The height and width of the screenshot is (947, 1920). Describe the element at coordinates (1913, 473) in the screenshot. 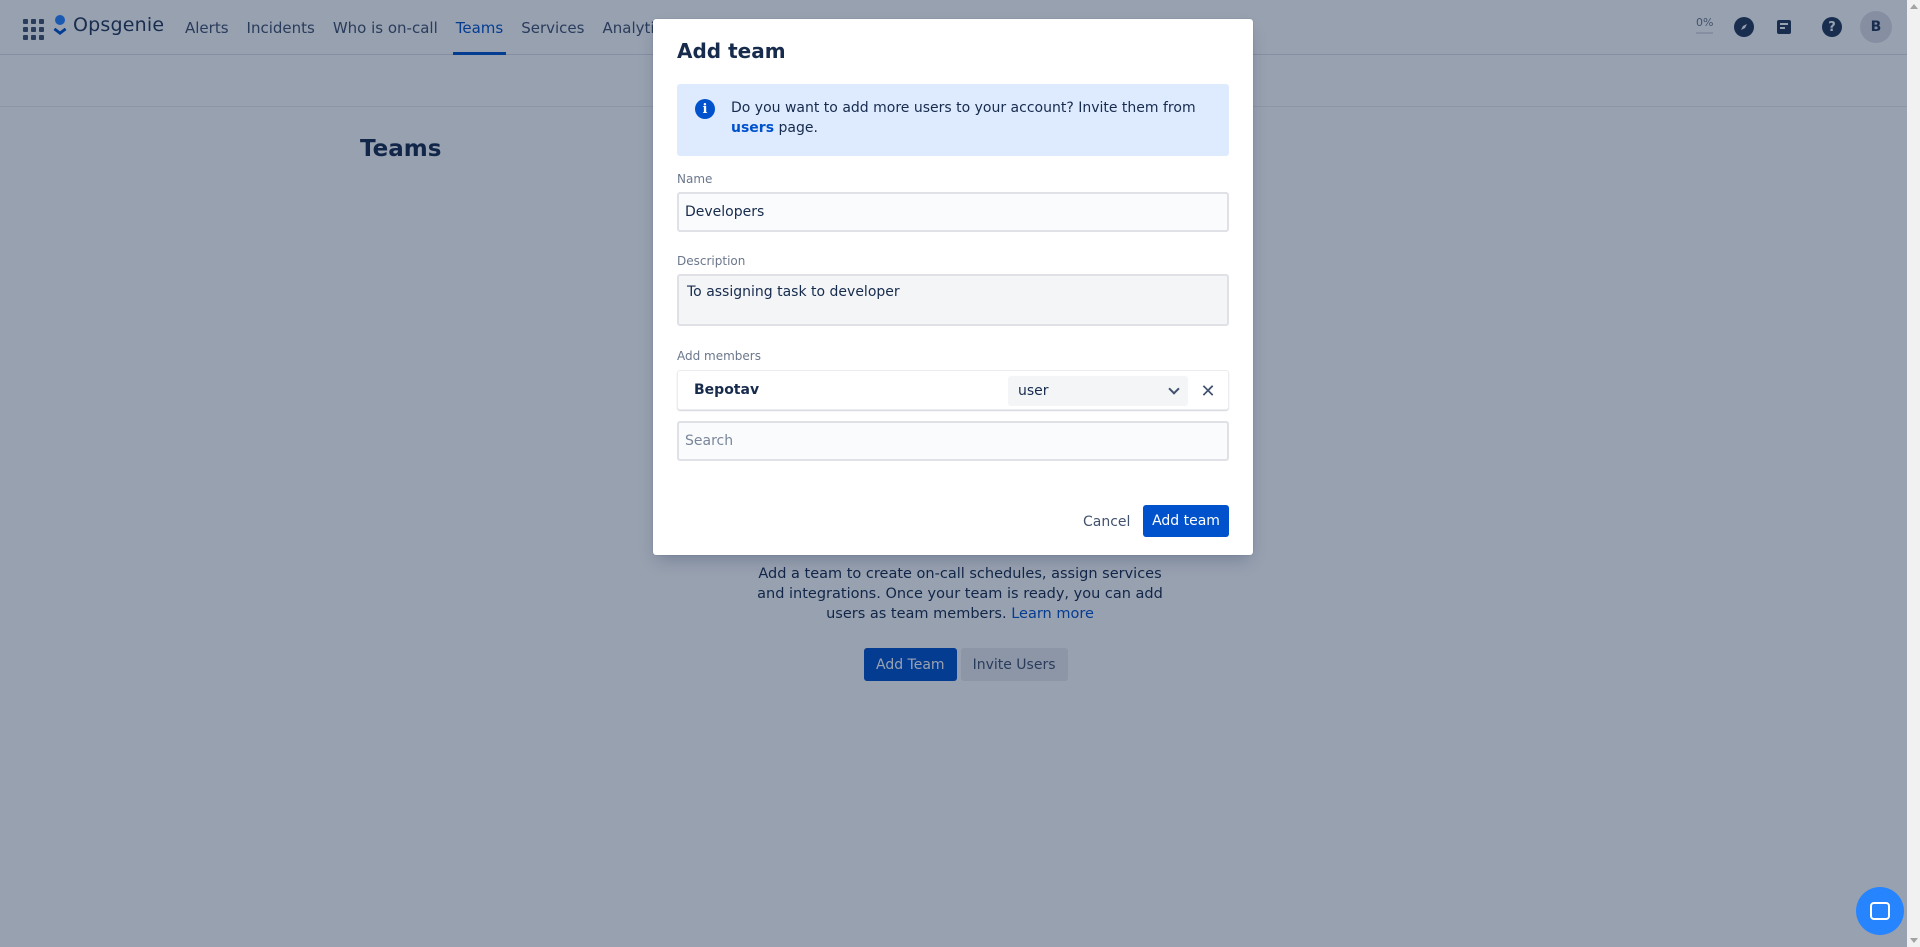

I see `page-scrollbar` at that location.